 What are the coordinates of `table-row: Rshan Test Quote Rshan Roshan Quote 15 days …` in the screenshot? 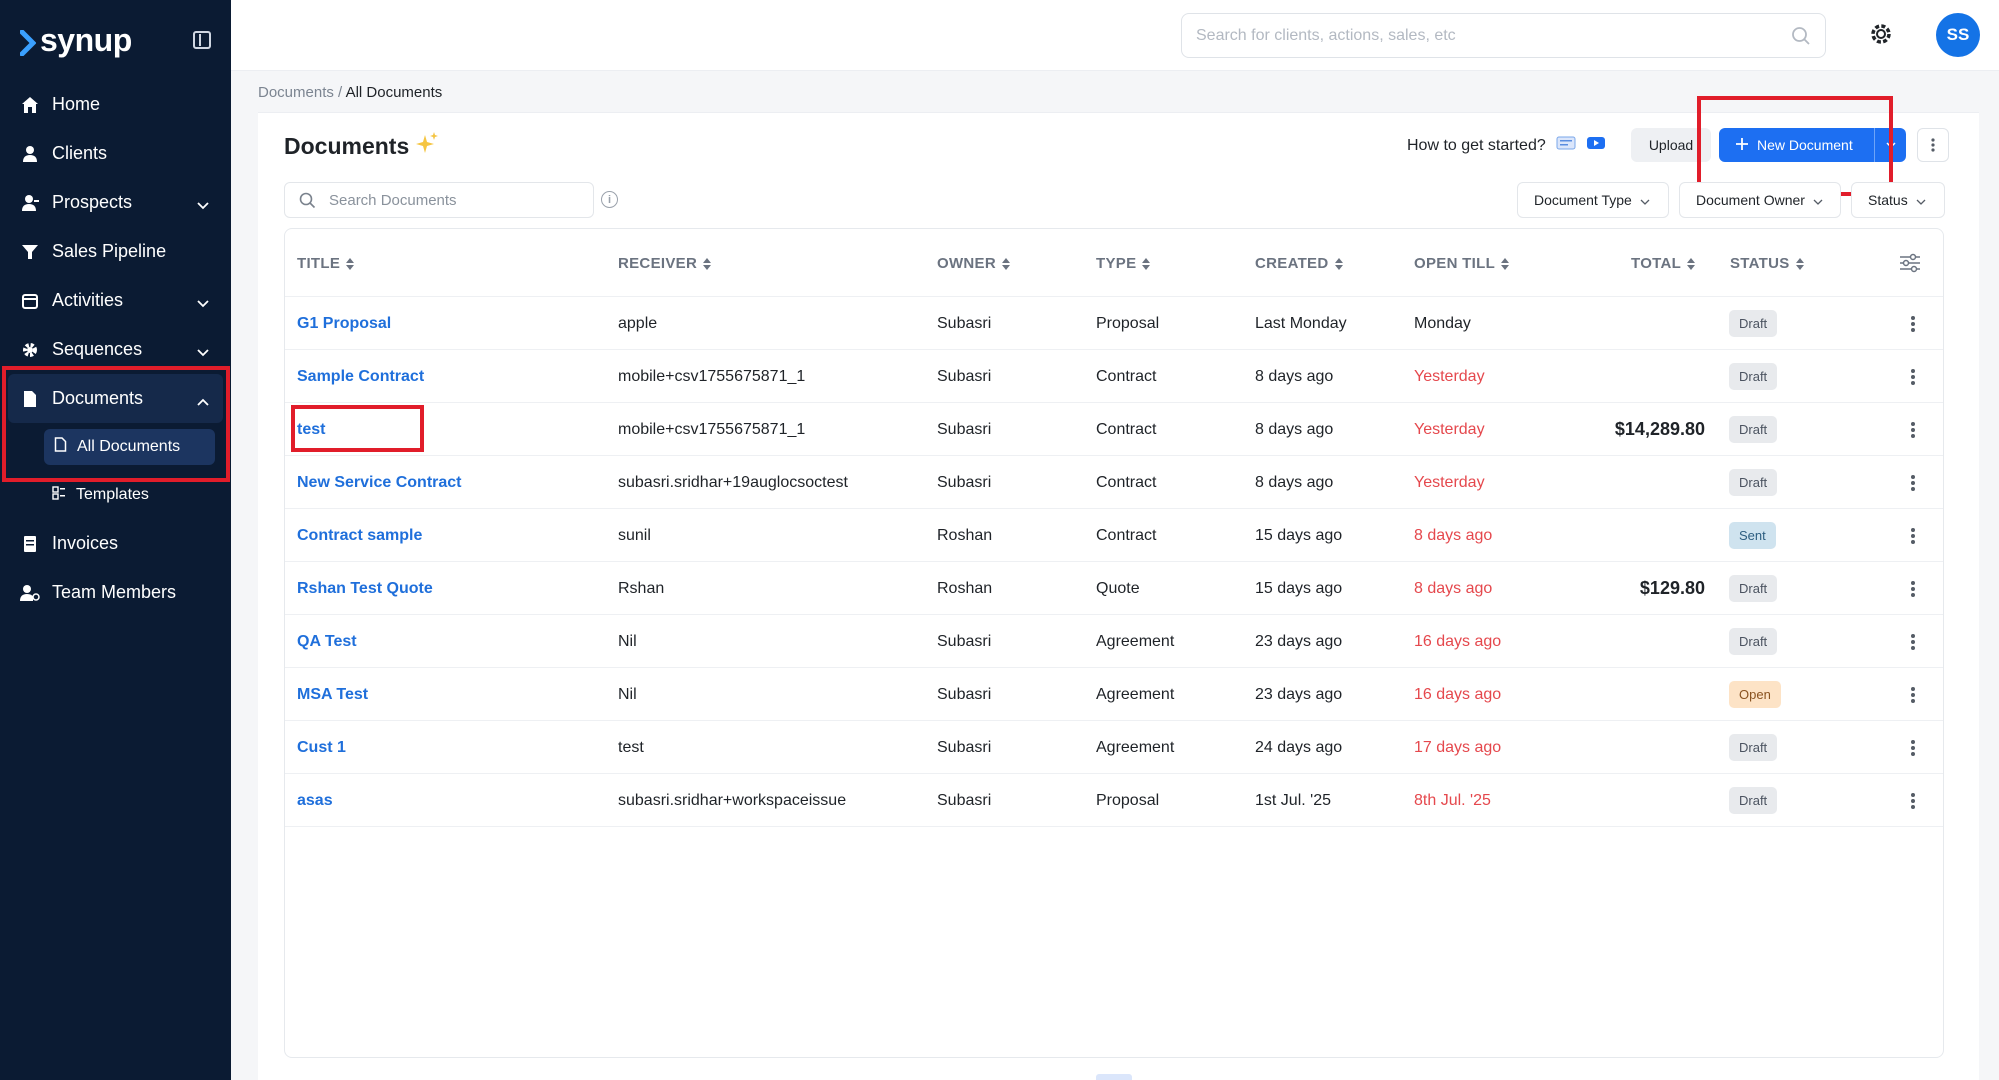 It's located at (1114, 588).